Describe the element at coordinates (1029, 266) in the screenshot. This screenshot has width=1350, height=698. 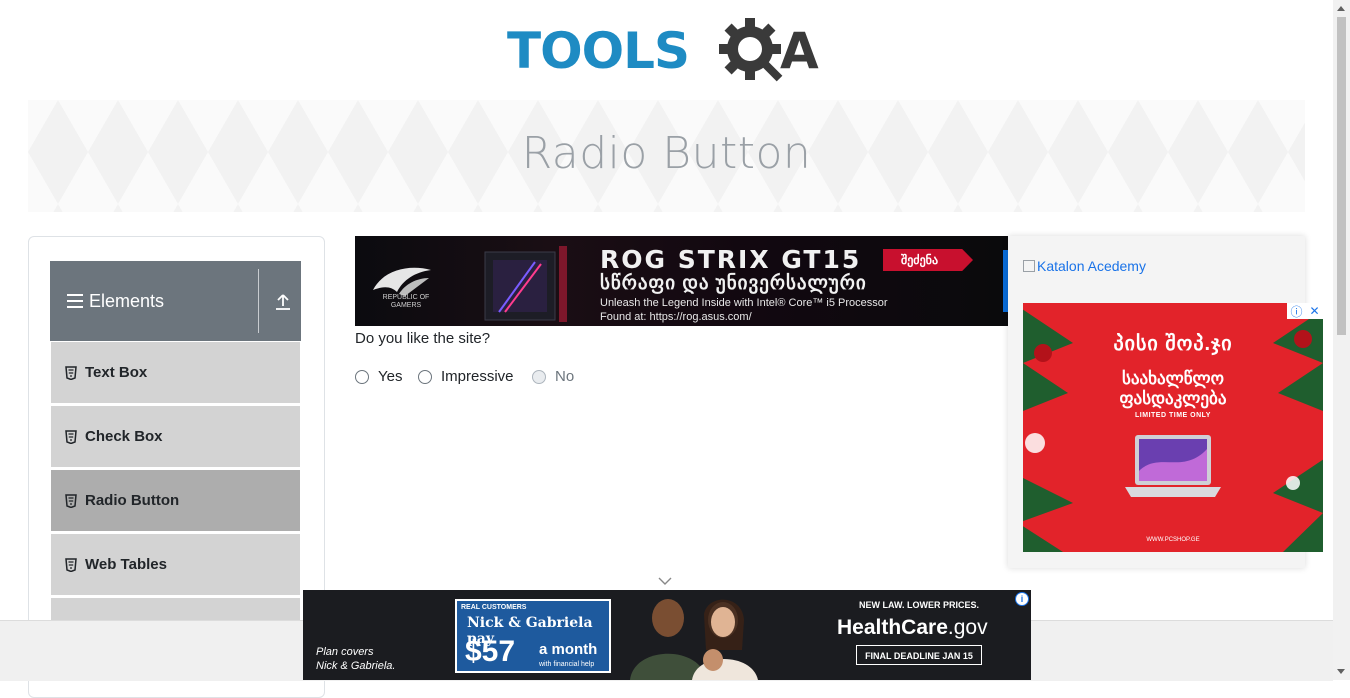
I see `broken-image-icon` at that location.